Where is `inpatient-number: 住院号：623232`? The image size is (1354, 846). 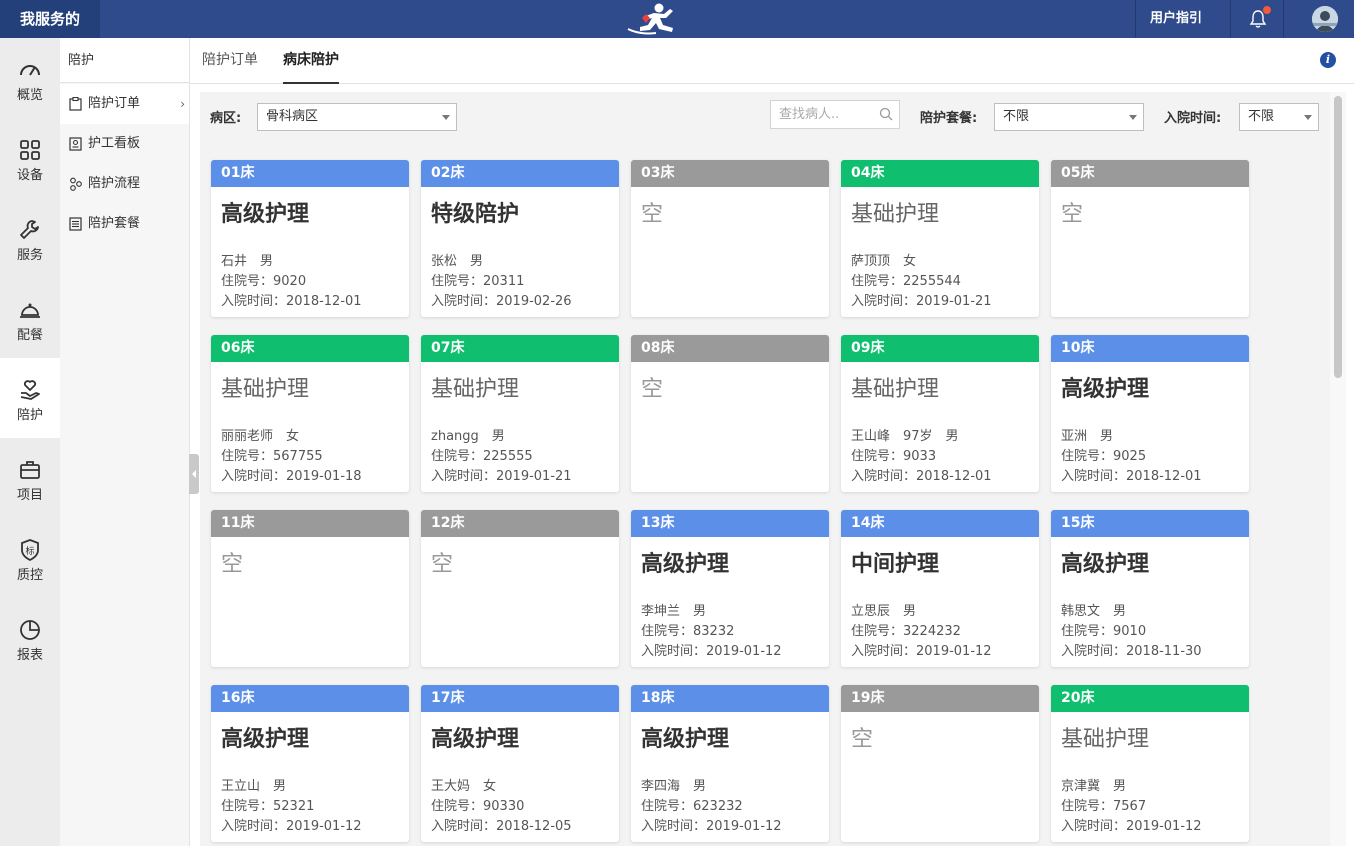
inpatient-number: 住院号：623232 is located at coordinates (692, 804).